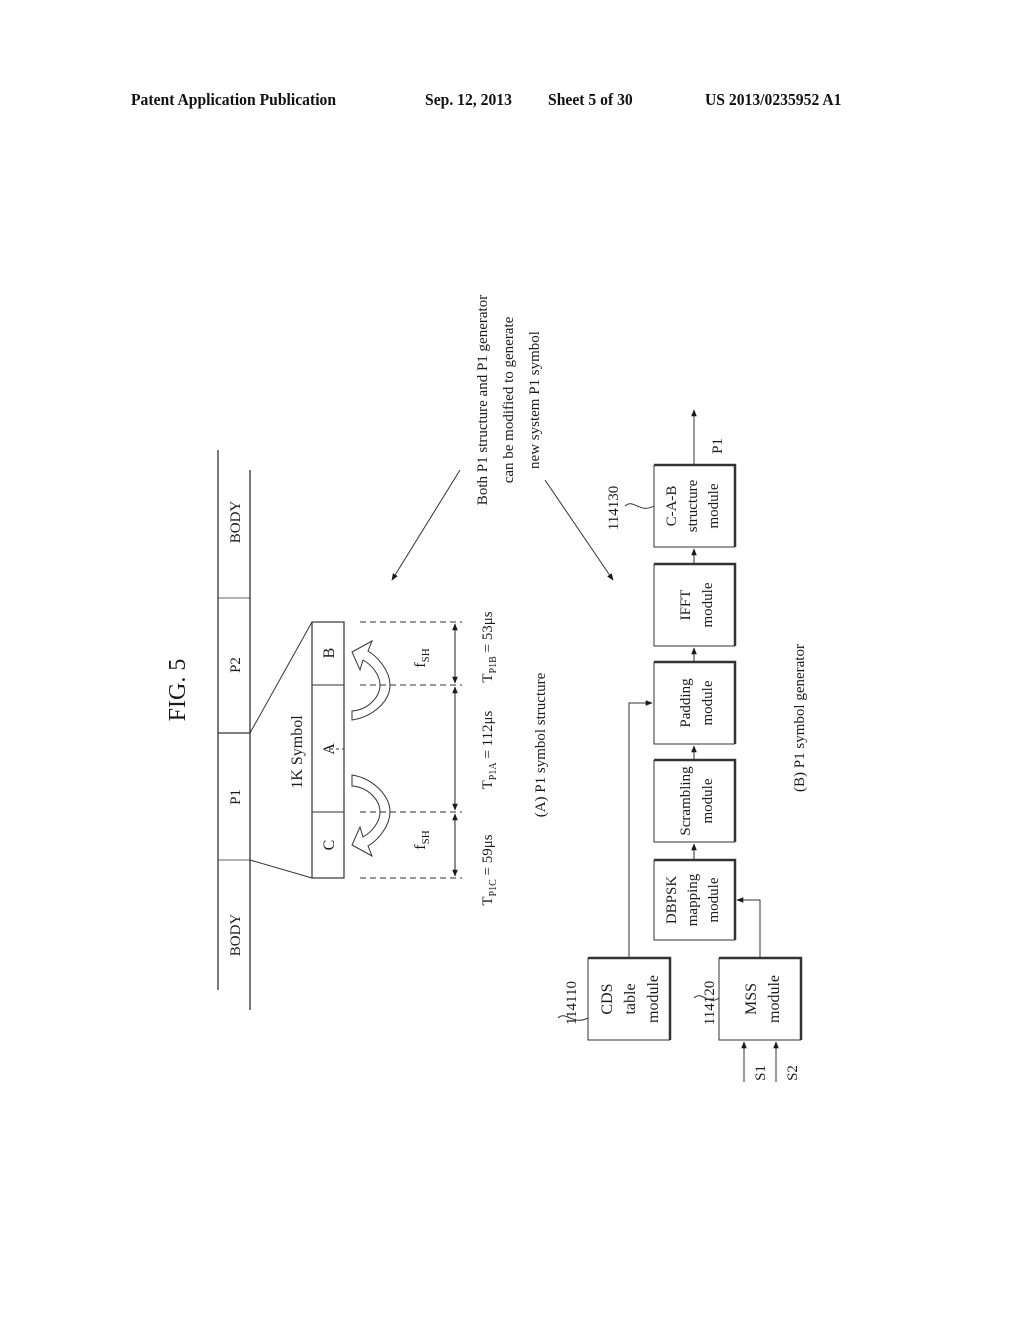 This screenshot has width=1024, height=1320. I want to click on module-scrambling: Scrambling module, so click(697, 801).